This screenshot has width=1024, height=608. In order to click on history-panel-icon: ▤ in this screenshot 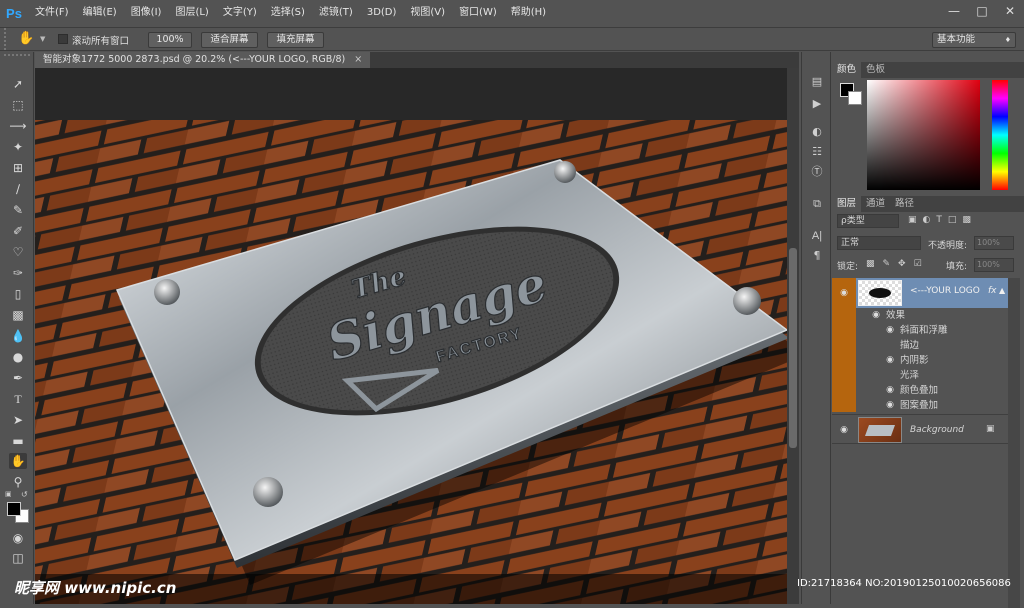, I will do `click(817, 82)`.